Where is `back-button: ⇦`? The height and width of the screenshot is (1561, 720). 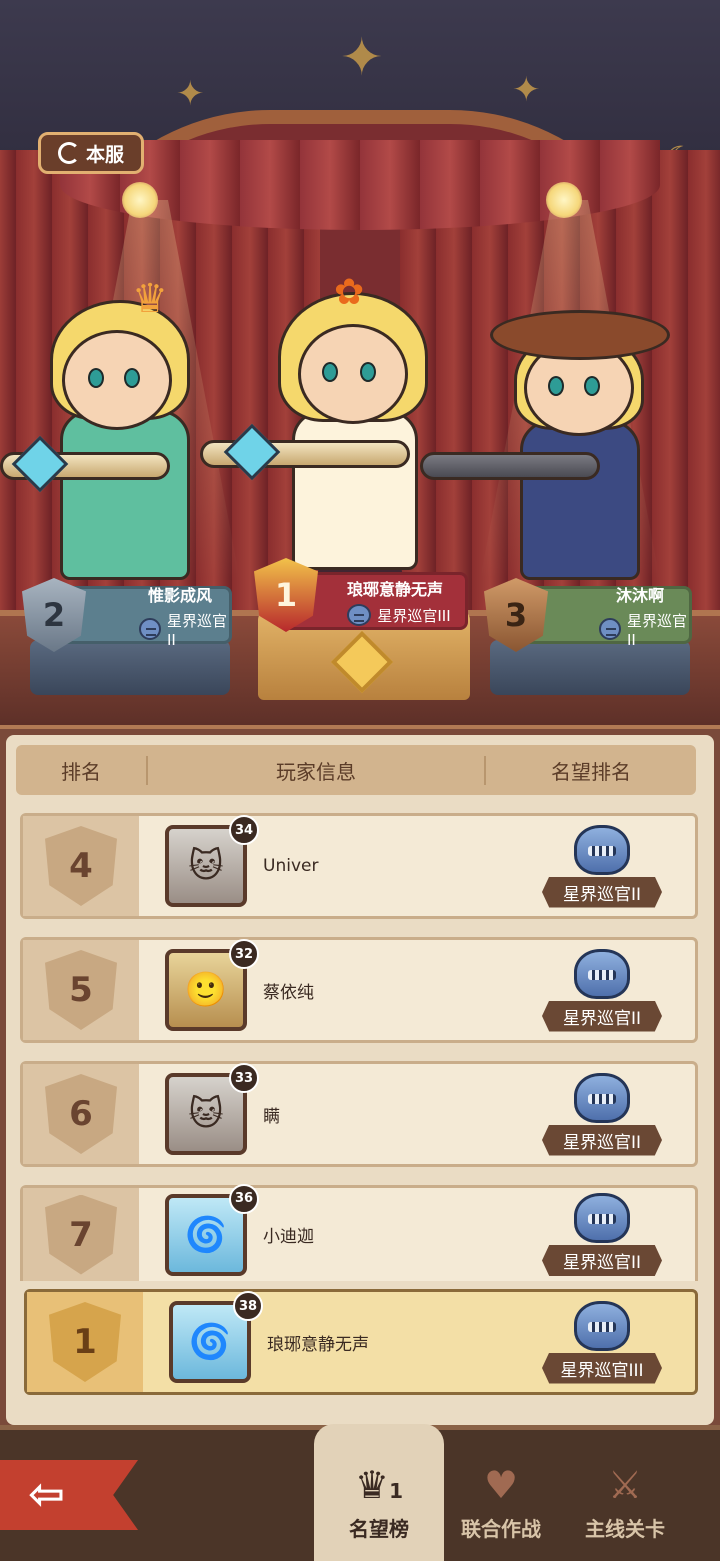 back-button: ⇦ is located at coordinates (69, 1495).